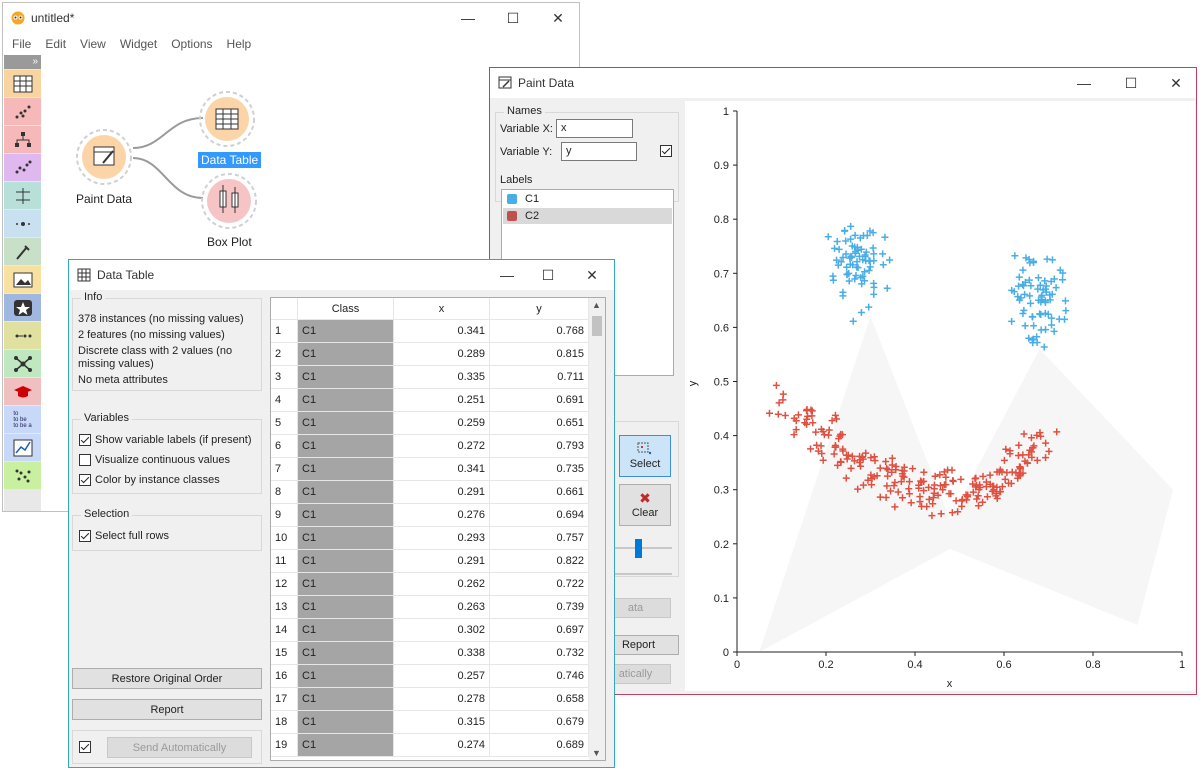 The width and height of the screenshot is (1200, 771). I want to click on row-header: 11, so click(284, 561).